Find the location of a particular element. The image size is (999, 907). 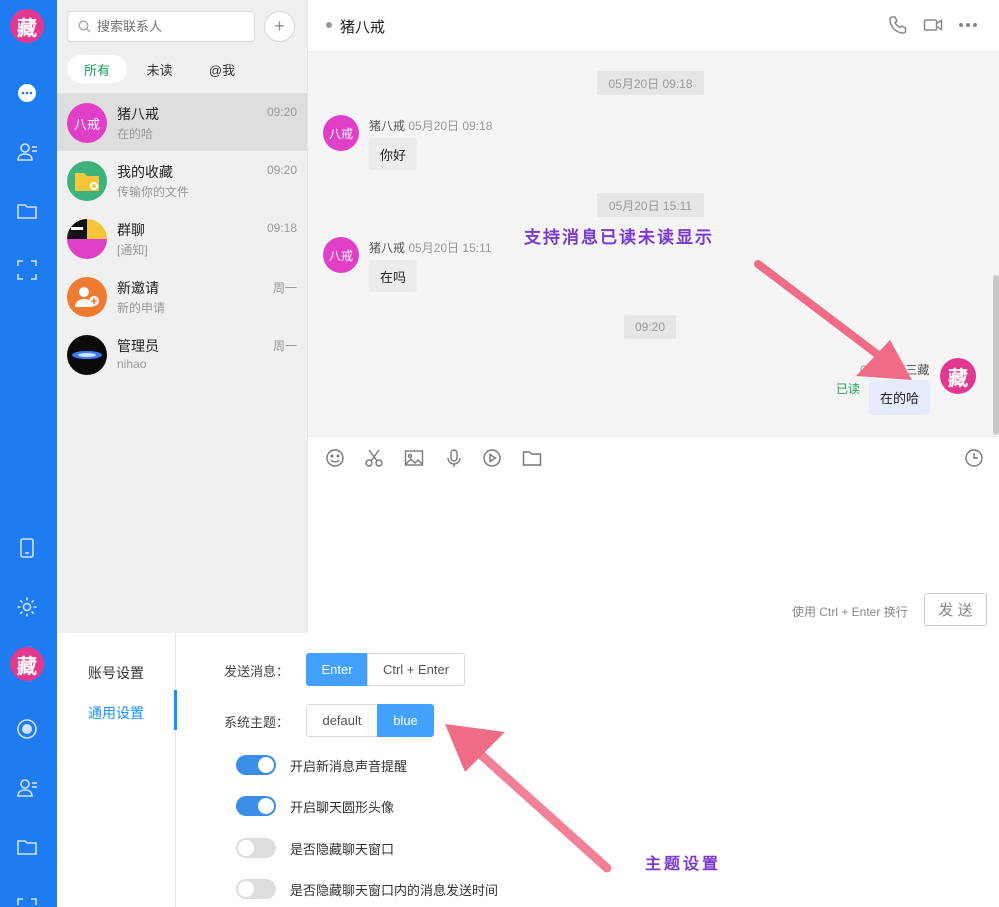

phone-icon is located at coordinates (27, 548).